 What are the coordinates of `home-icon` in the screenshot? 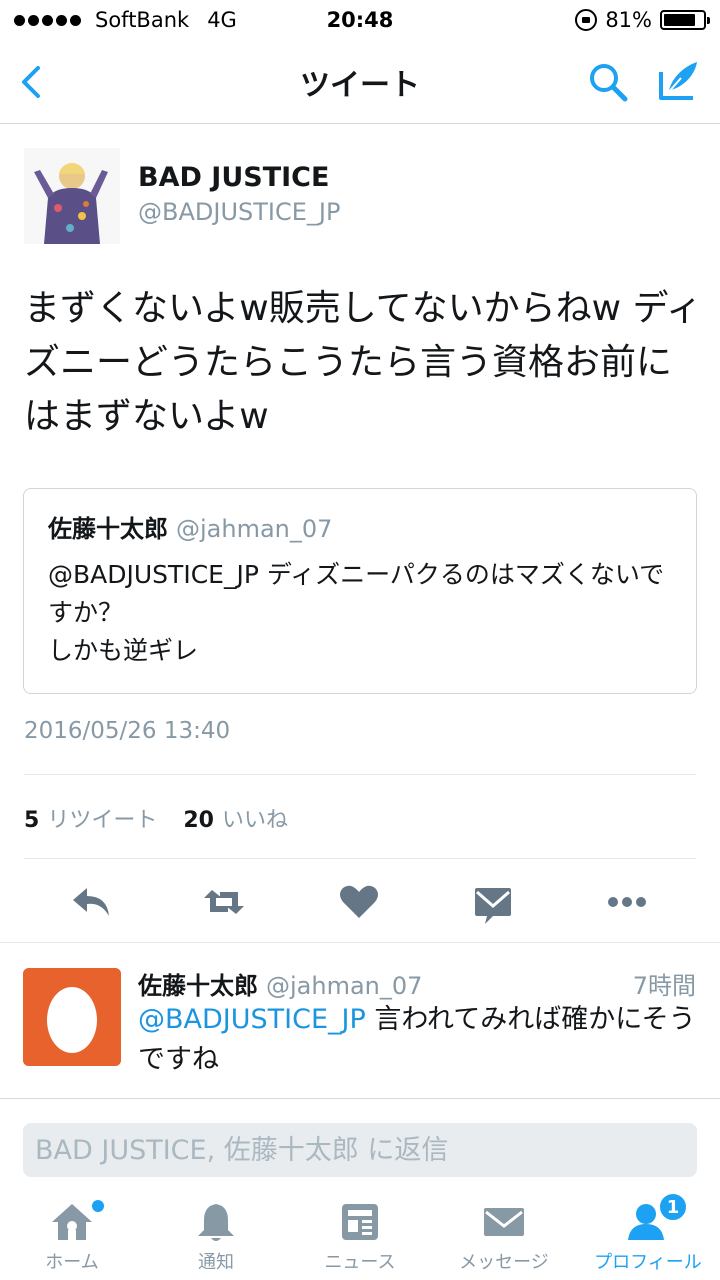 It's located at (72, 1222).